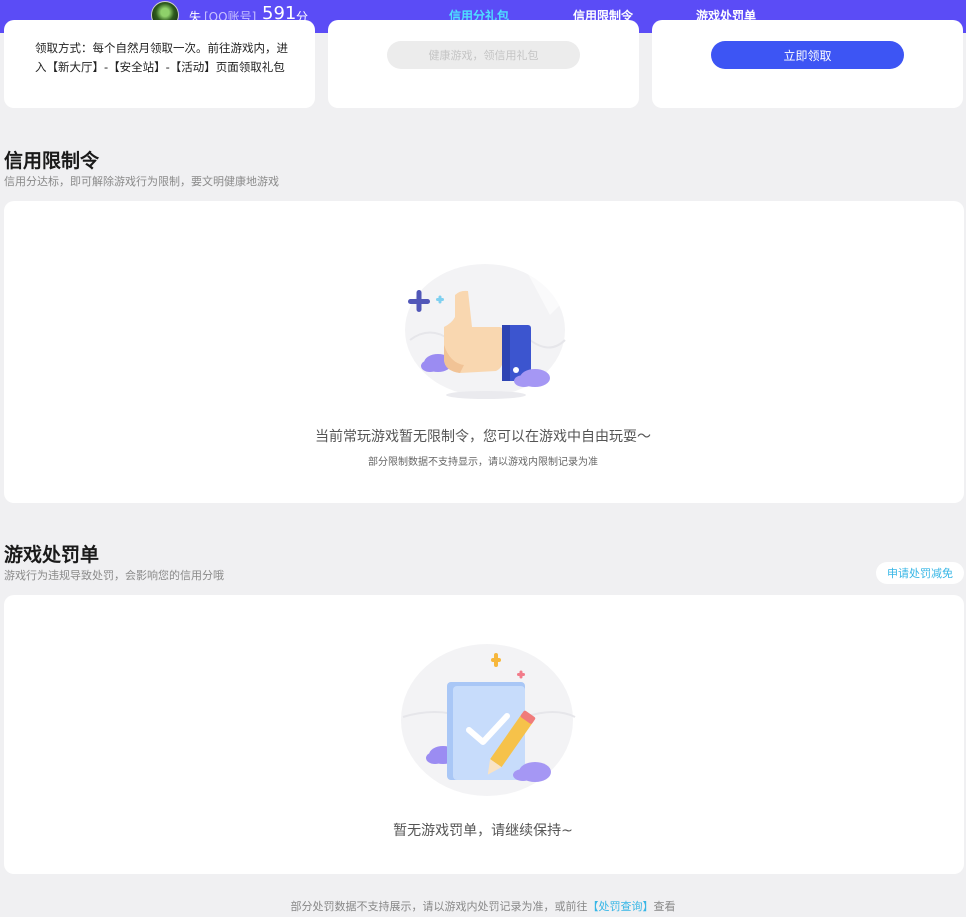 The height and width of the screenshot is (917, 966). I want to click on penalty-section-subtitle: 游戏行为违规导致处罚，会影响您的信用分哦, so click(114, 575).